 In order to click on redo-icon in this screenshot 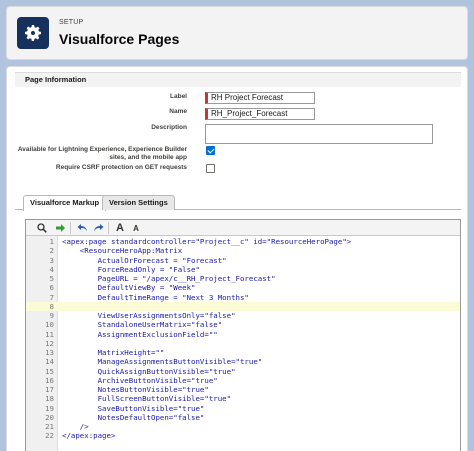, I will do `click(98, 228)`.